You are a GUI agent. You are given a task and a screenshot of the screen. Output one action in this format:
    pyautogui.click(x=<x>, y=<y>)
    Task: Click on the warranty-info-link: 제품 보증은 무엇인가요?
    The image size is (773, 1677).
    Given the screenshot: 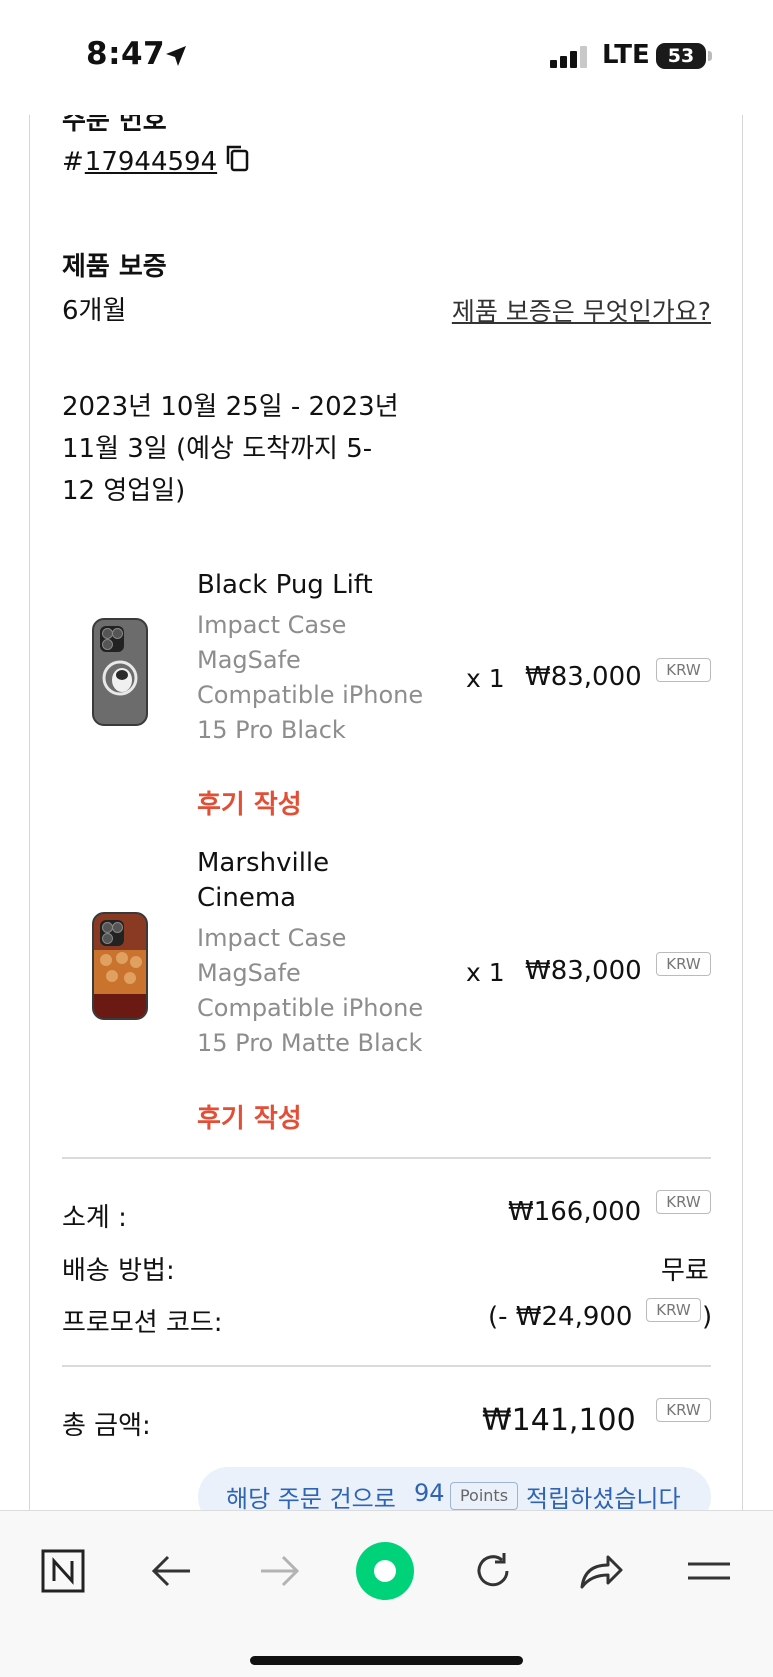 What is the action you would take?
    pyautogui.click(x=581, y=310)
    